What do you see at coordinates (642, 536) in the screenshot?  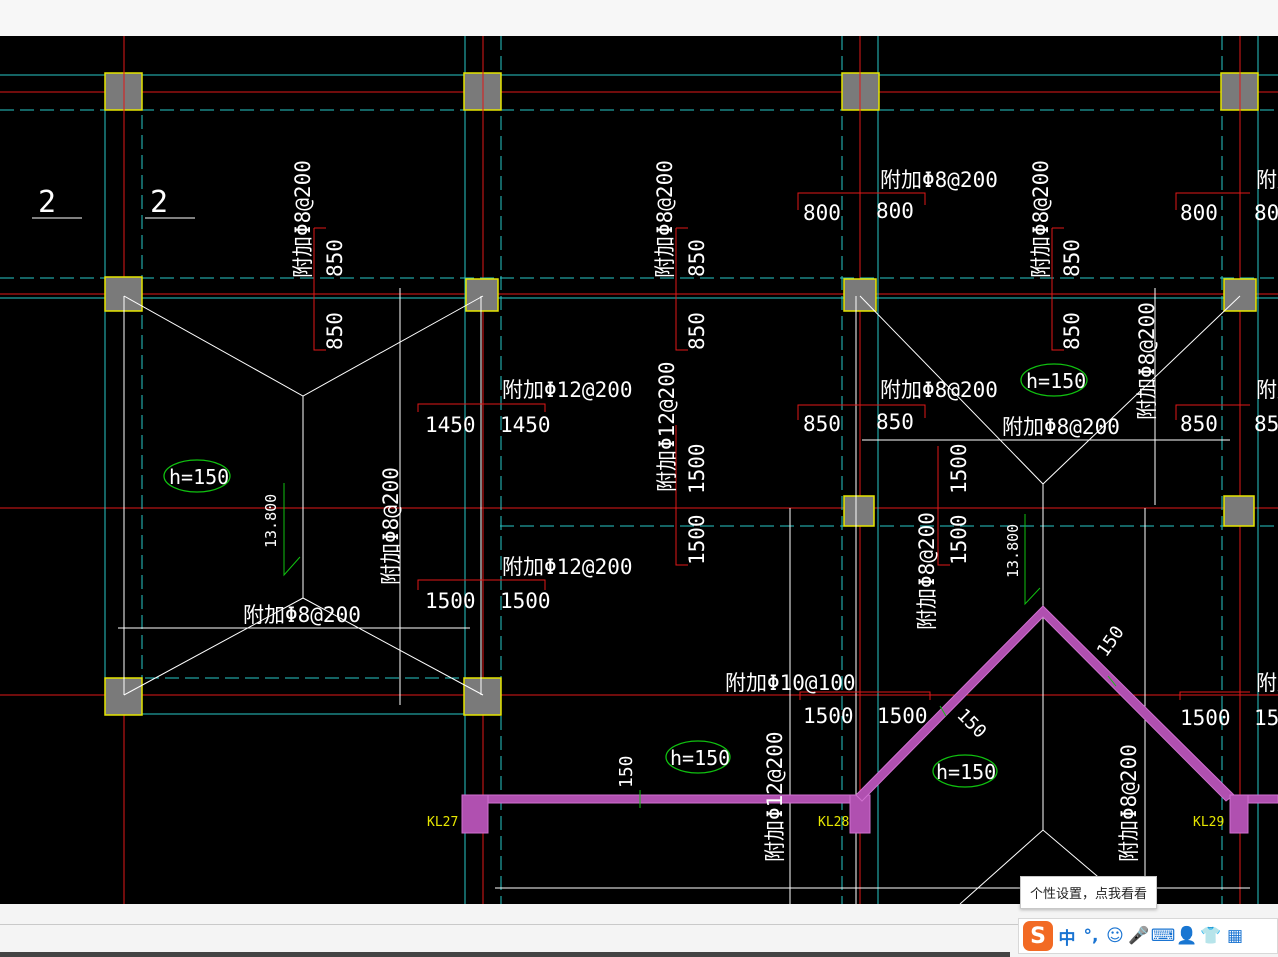 I see `elevation-labels: 13.800 13.800` at bounding box center [642, 536].